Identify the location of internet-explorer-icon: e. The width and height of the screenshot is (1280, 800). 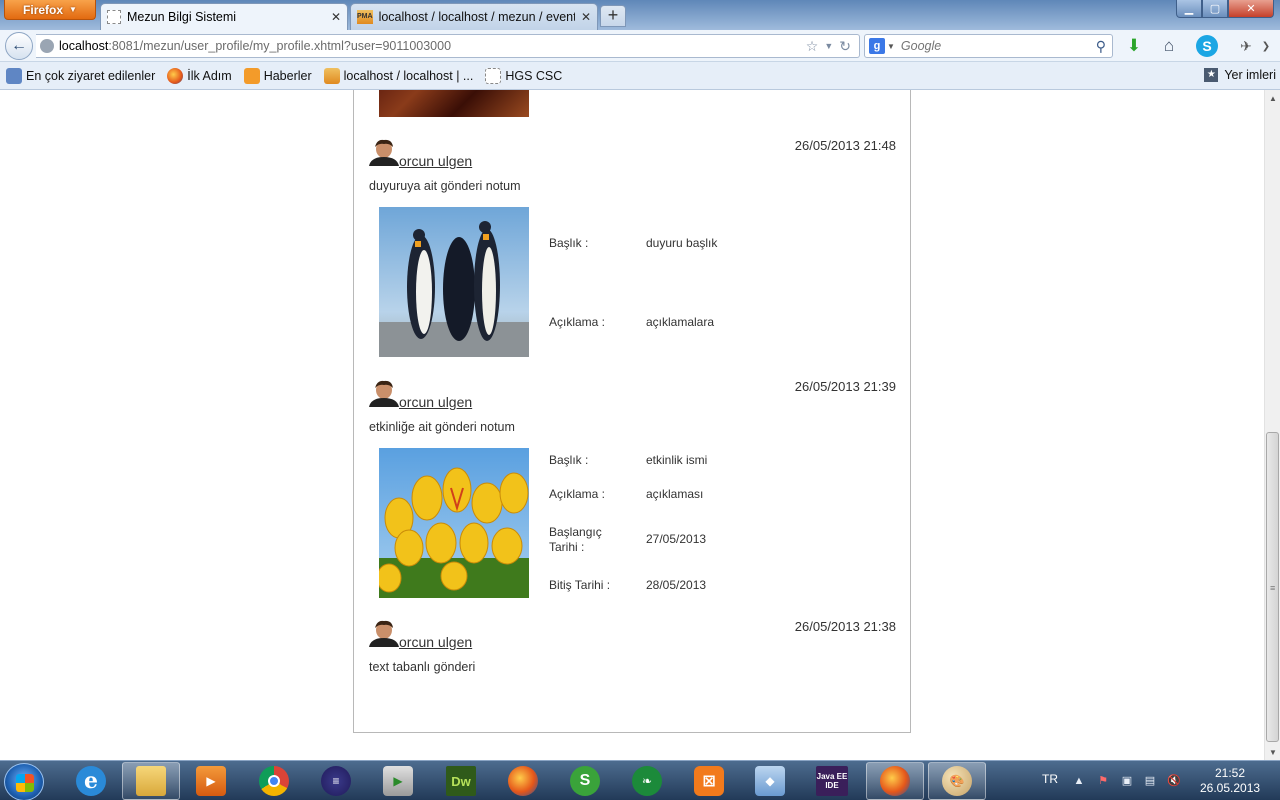
(91, 781).